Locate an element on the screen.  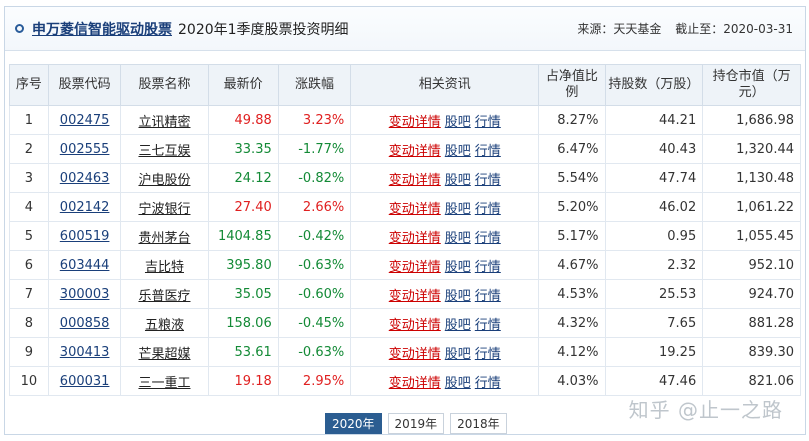
stock-code-link: 002142 is located at coordinates (85, 207).